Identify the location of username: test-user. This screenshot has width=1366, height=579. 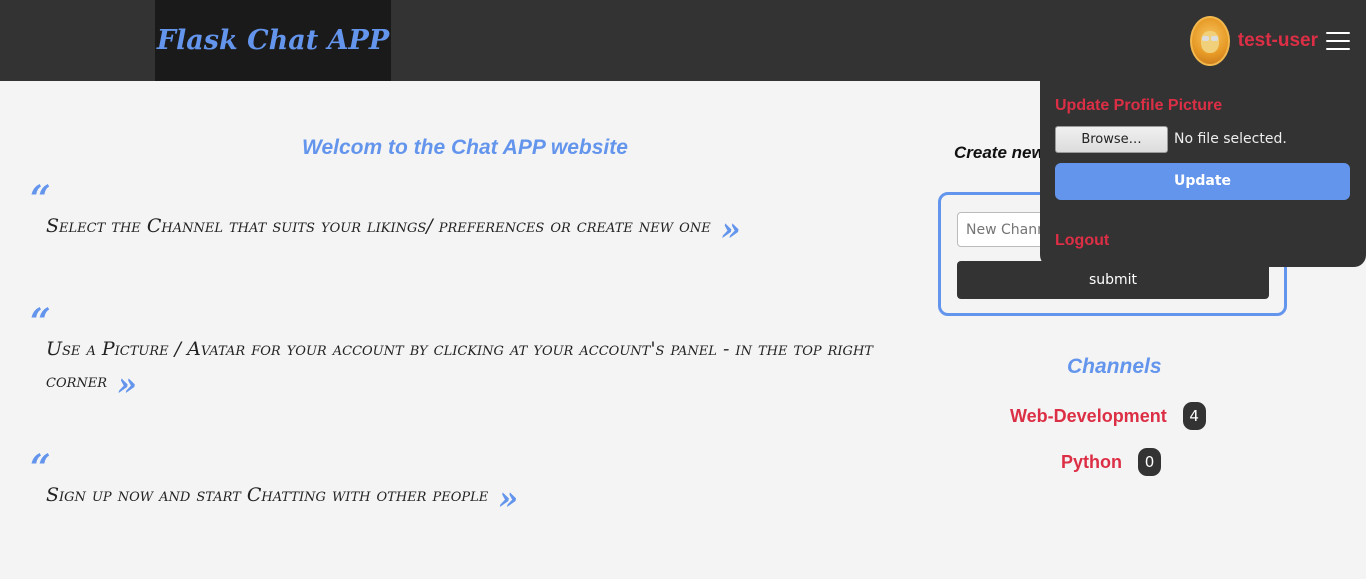
(1278, 41).